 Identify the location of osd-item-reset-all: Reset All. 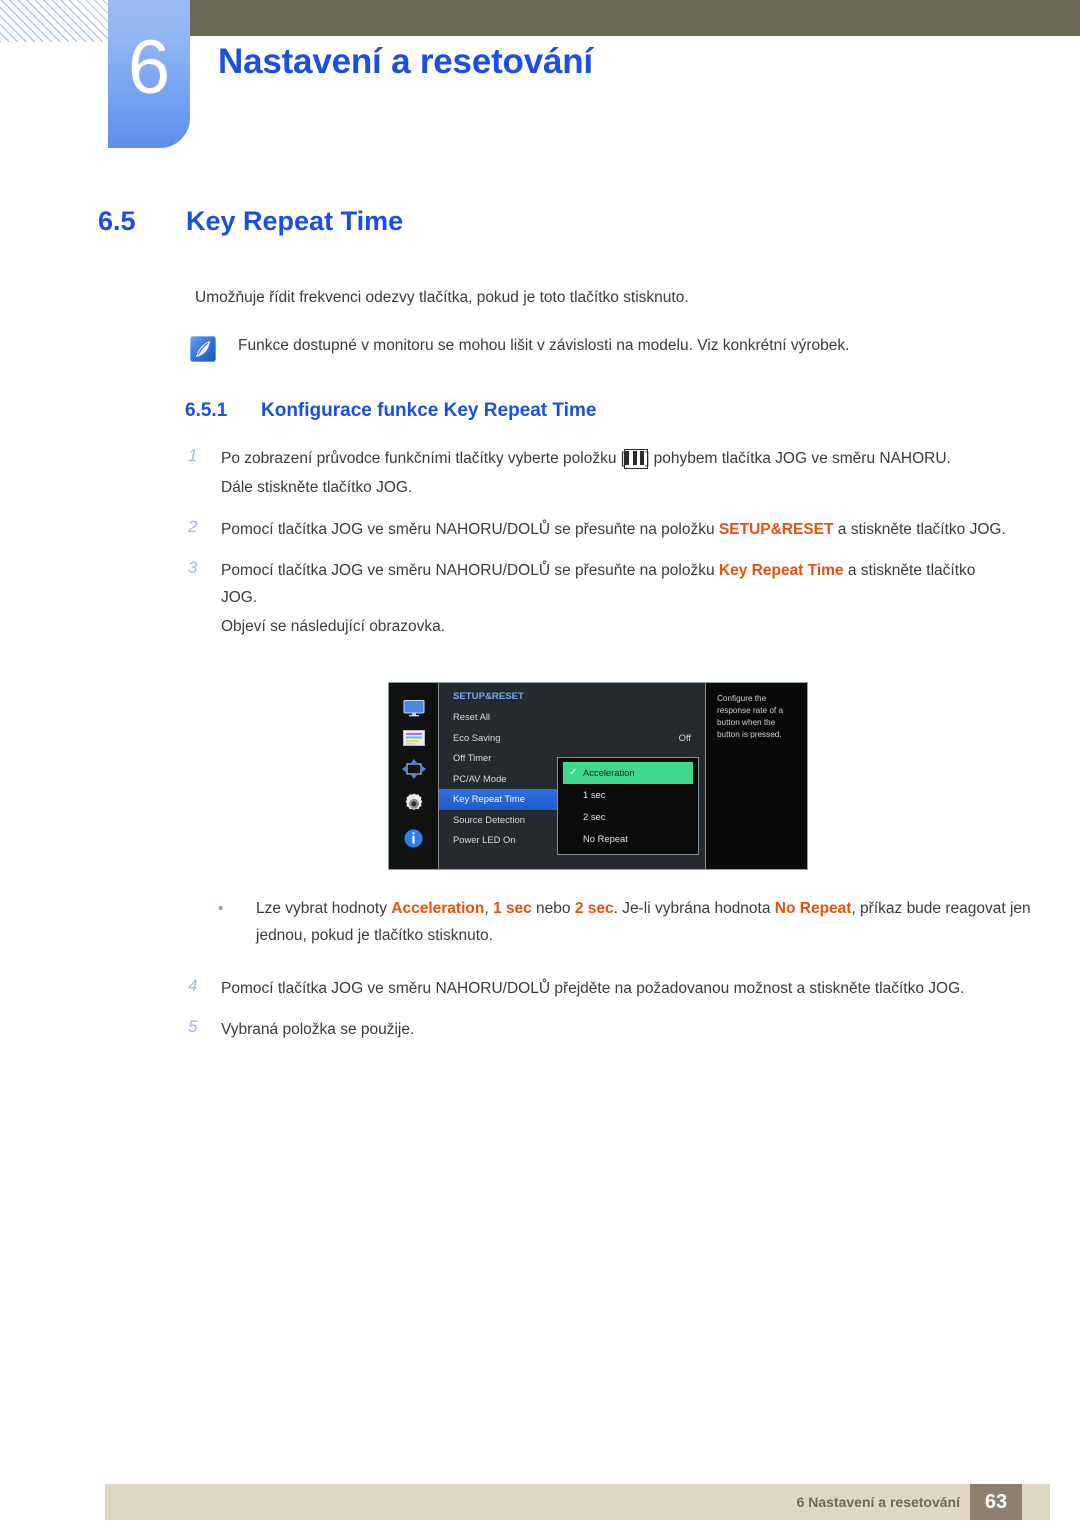
(572, 717).